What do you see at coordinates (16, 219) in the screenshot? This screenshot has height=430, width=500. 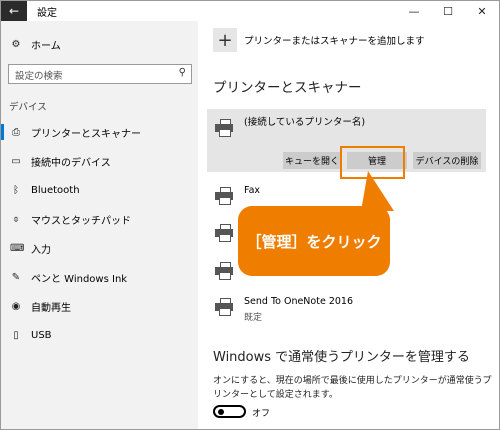 I see `mouse-icon: ⌽` at bounding box center [16, 219].